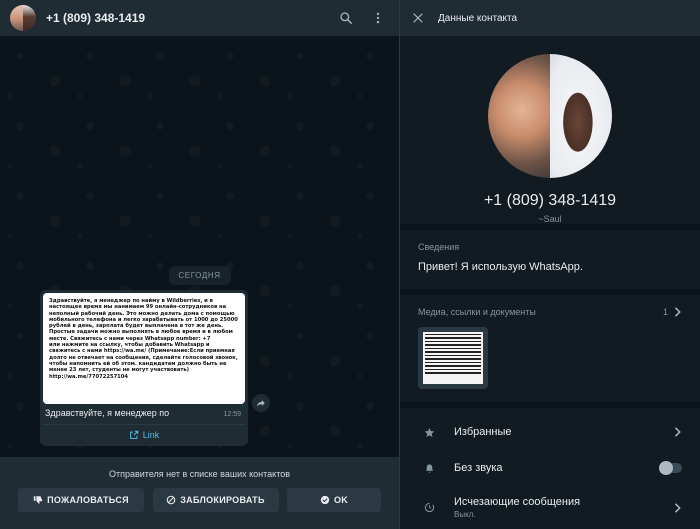  Describe the element at coordinates (88, 500) in the screenshot. I see `report-label: ПОЖАЛОВАТЬСЯ` at that location.